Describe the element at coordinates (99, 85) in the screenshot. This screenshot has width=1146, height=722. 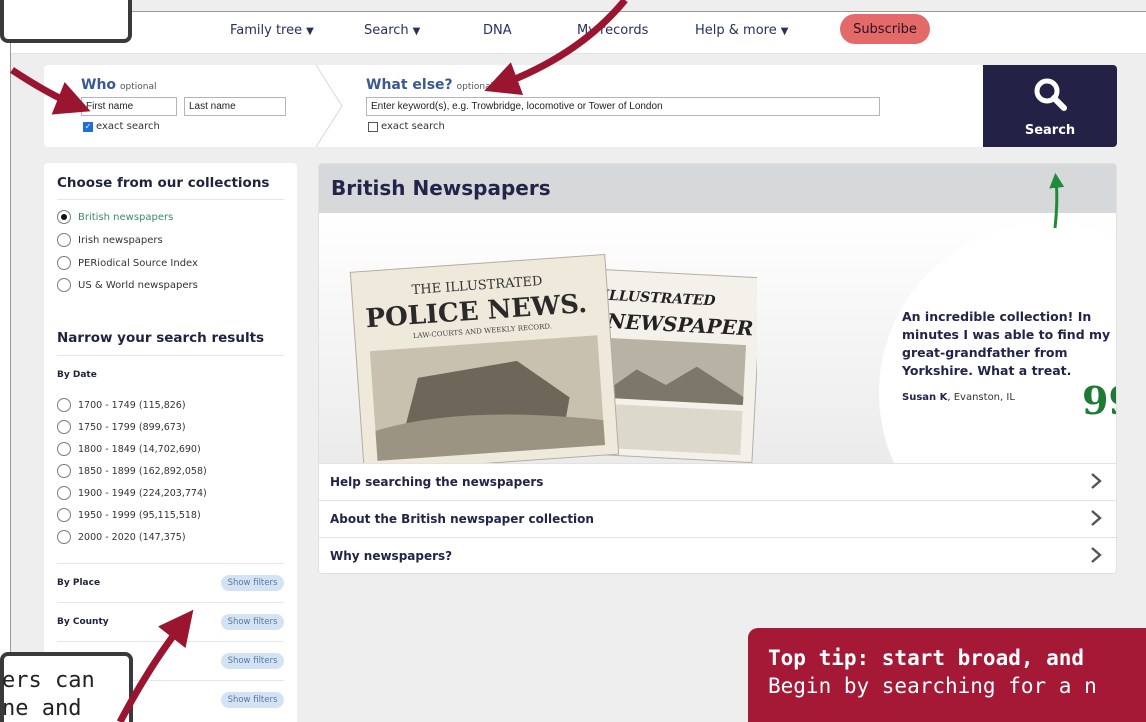
I see `who-label-text: Who` at that location.